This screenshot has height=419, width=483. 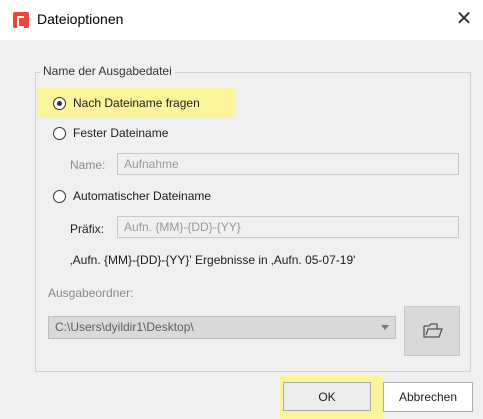 What do you see at coordinates (88, 165) in the screenshot?
I see `name-label: Name:` at bounding box center [88, 165].